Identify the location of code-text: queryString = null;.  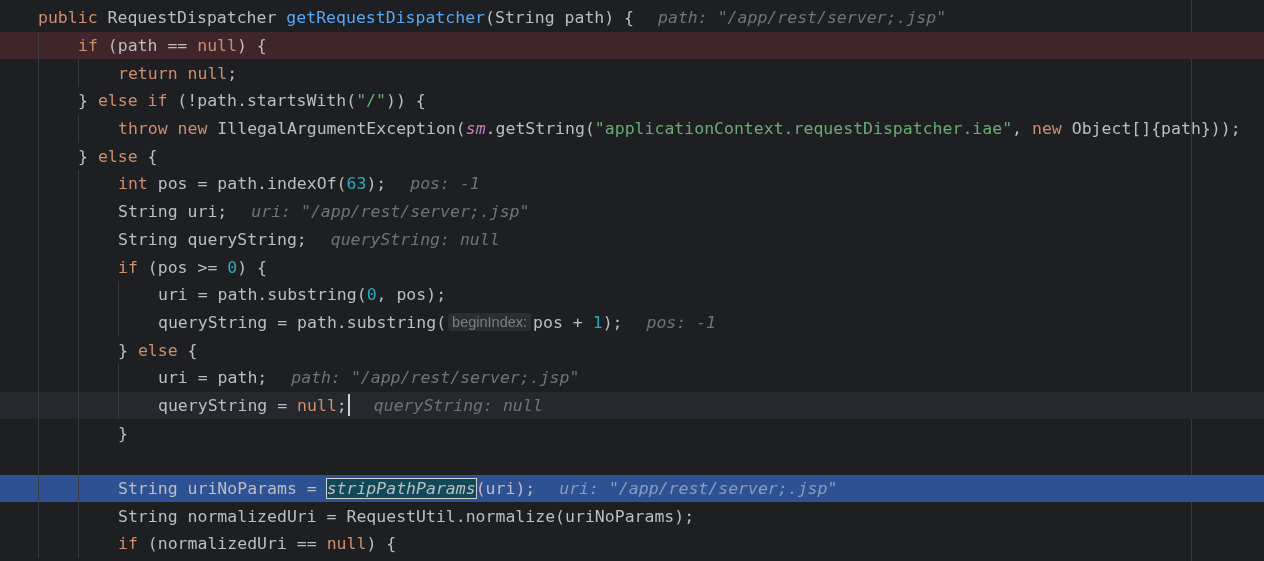
(252, 405).